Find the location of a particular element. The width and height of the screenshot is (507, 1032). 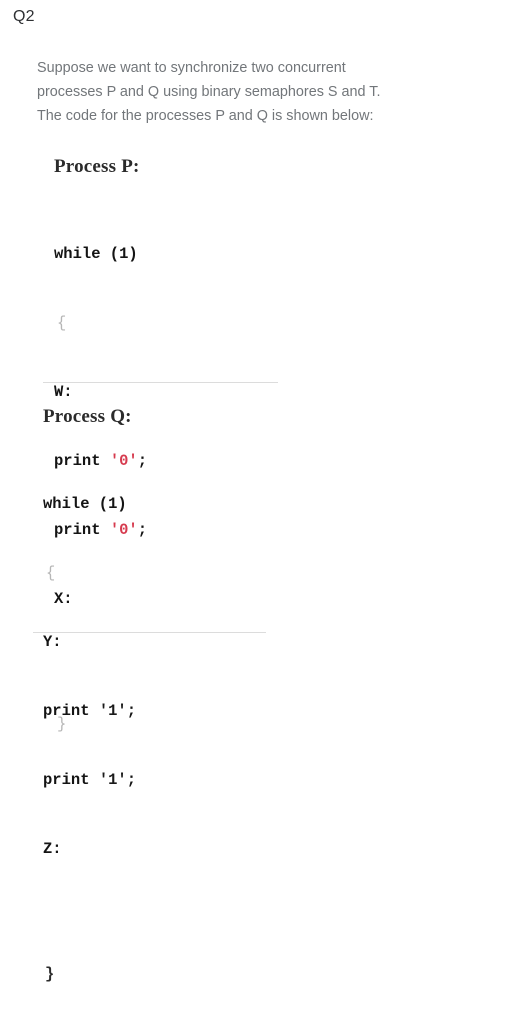

code-label-w: W: is located at coordinates (63, 392).